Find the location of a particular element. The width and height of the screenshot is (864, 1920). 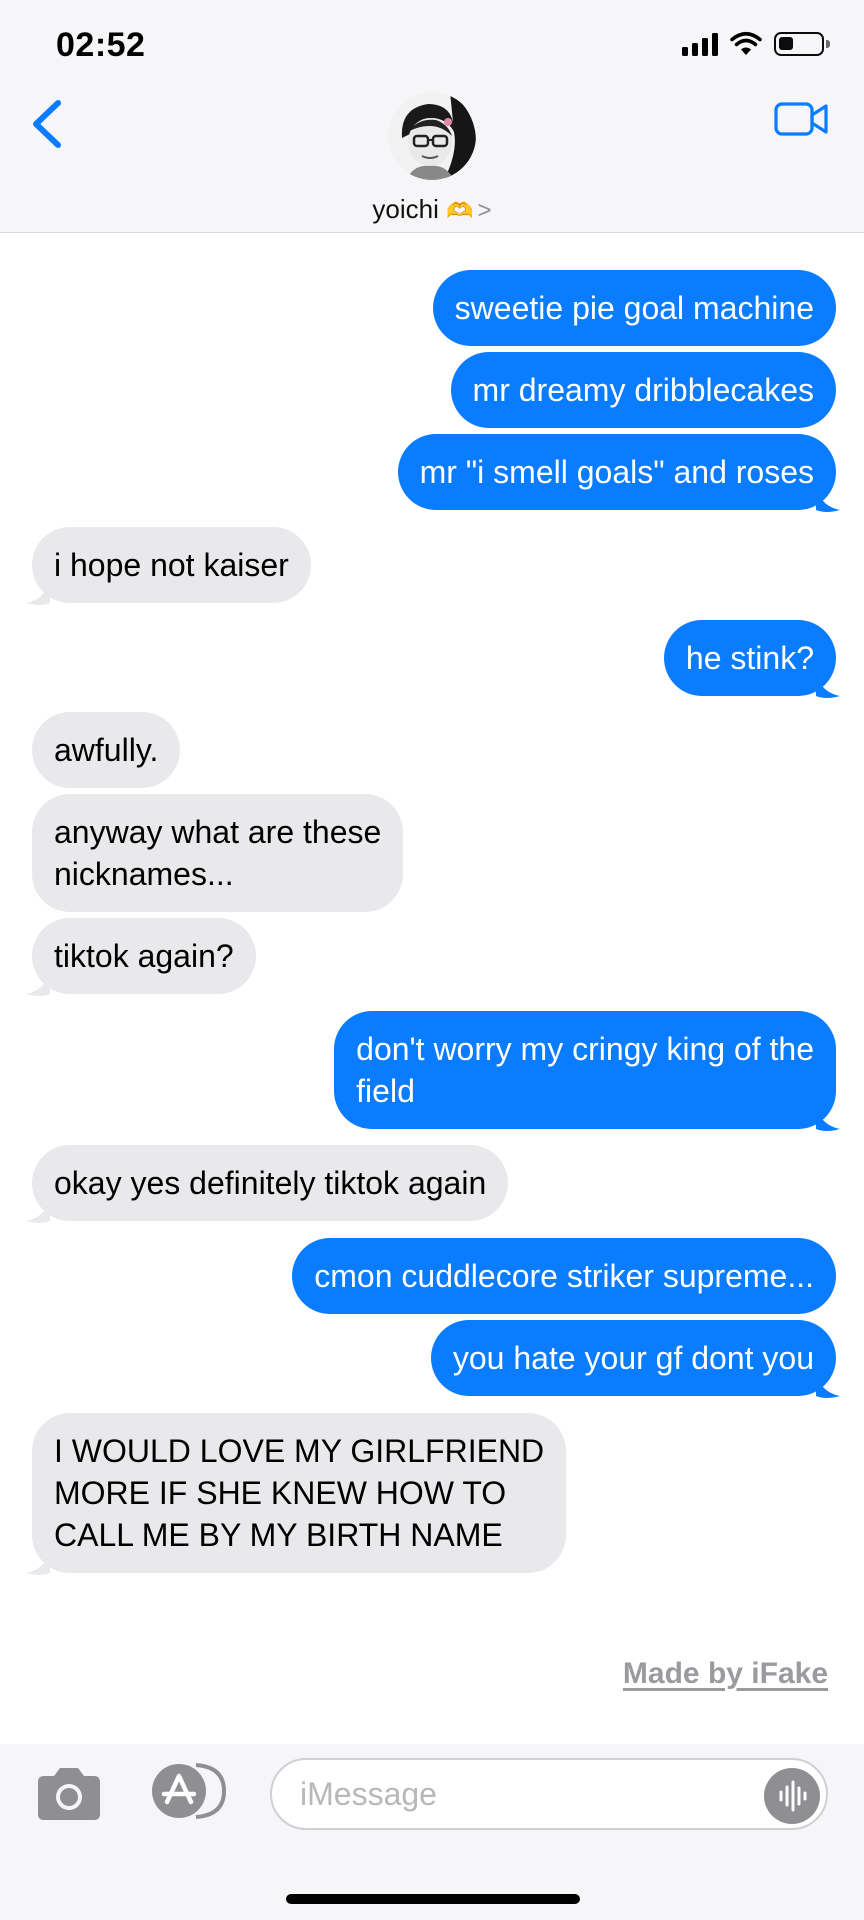

message-row: okay yes definitely tiktok again is located at coordinates (432, 1184).